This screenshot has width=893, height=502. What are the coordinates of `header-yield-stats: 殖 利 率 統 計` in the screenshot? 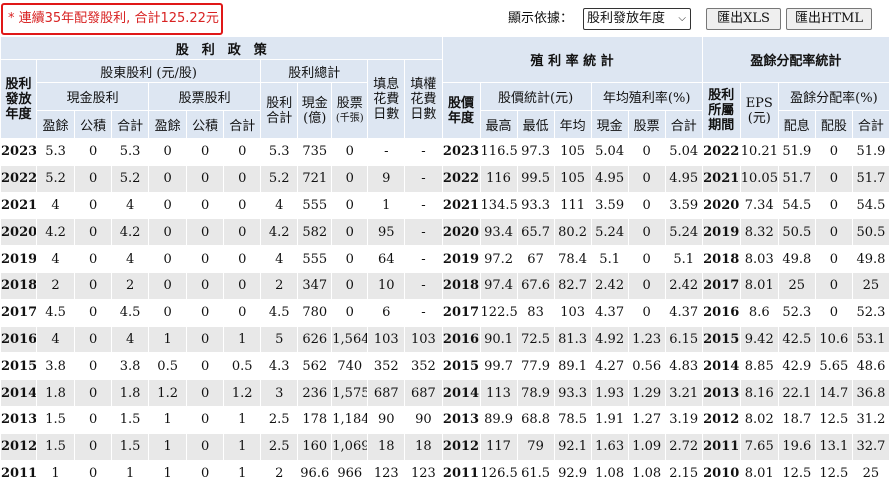 It's located at (572, 59).